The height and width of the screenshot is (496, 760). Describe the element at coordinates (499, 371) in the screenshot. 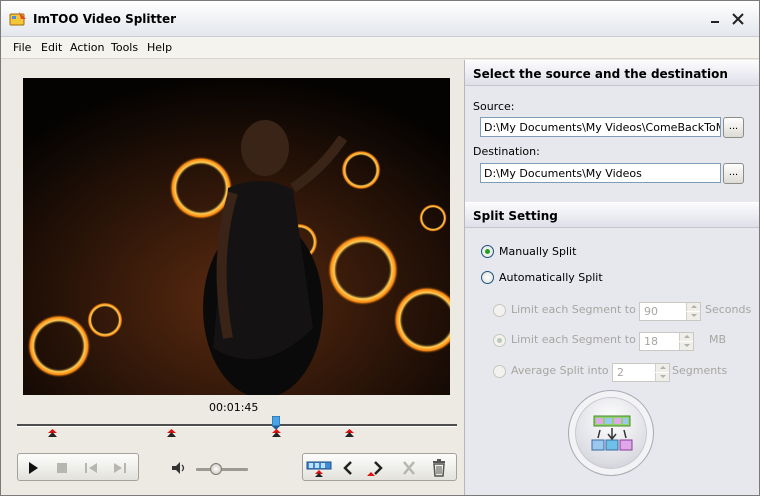

I see `average-split-radio` at that location.